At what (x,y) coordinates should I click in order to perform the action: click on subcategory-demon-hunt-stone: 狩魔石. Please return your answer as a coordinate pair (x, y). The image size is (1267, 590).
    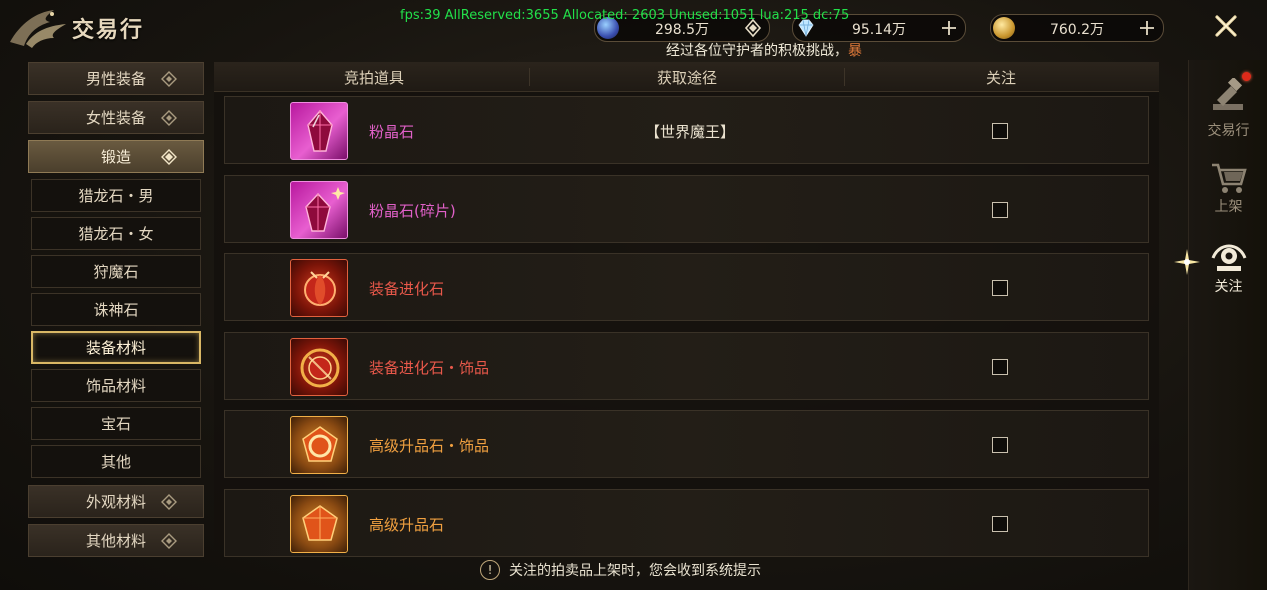
    Looking at the image, I should click on (116, 271).